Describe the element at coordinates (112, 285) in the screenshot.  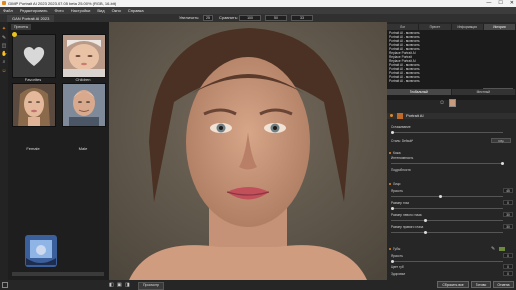
I see `split-view-icon: ◧` at that location.